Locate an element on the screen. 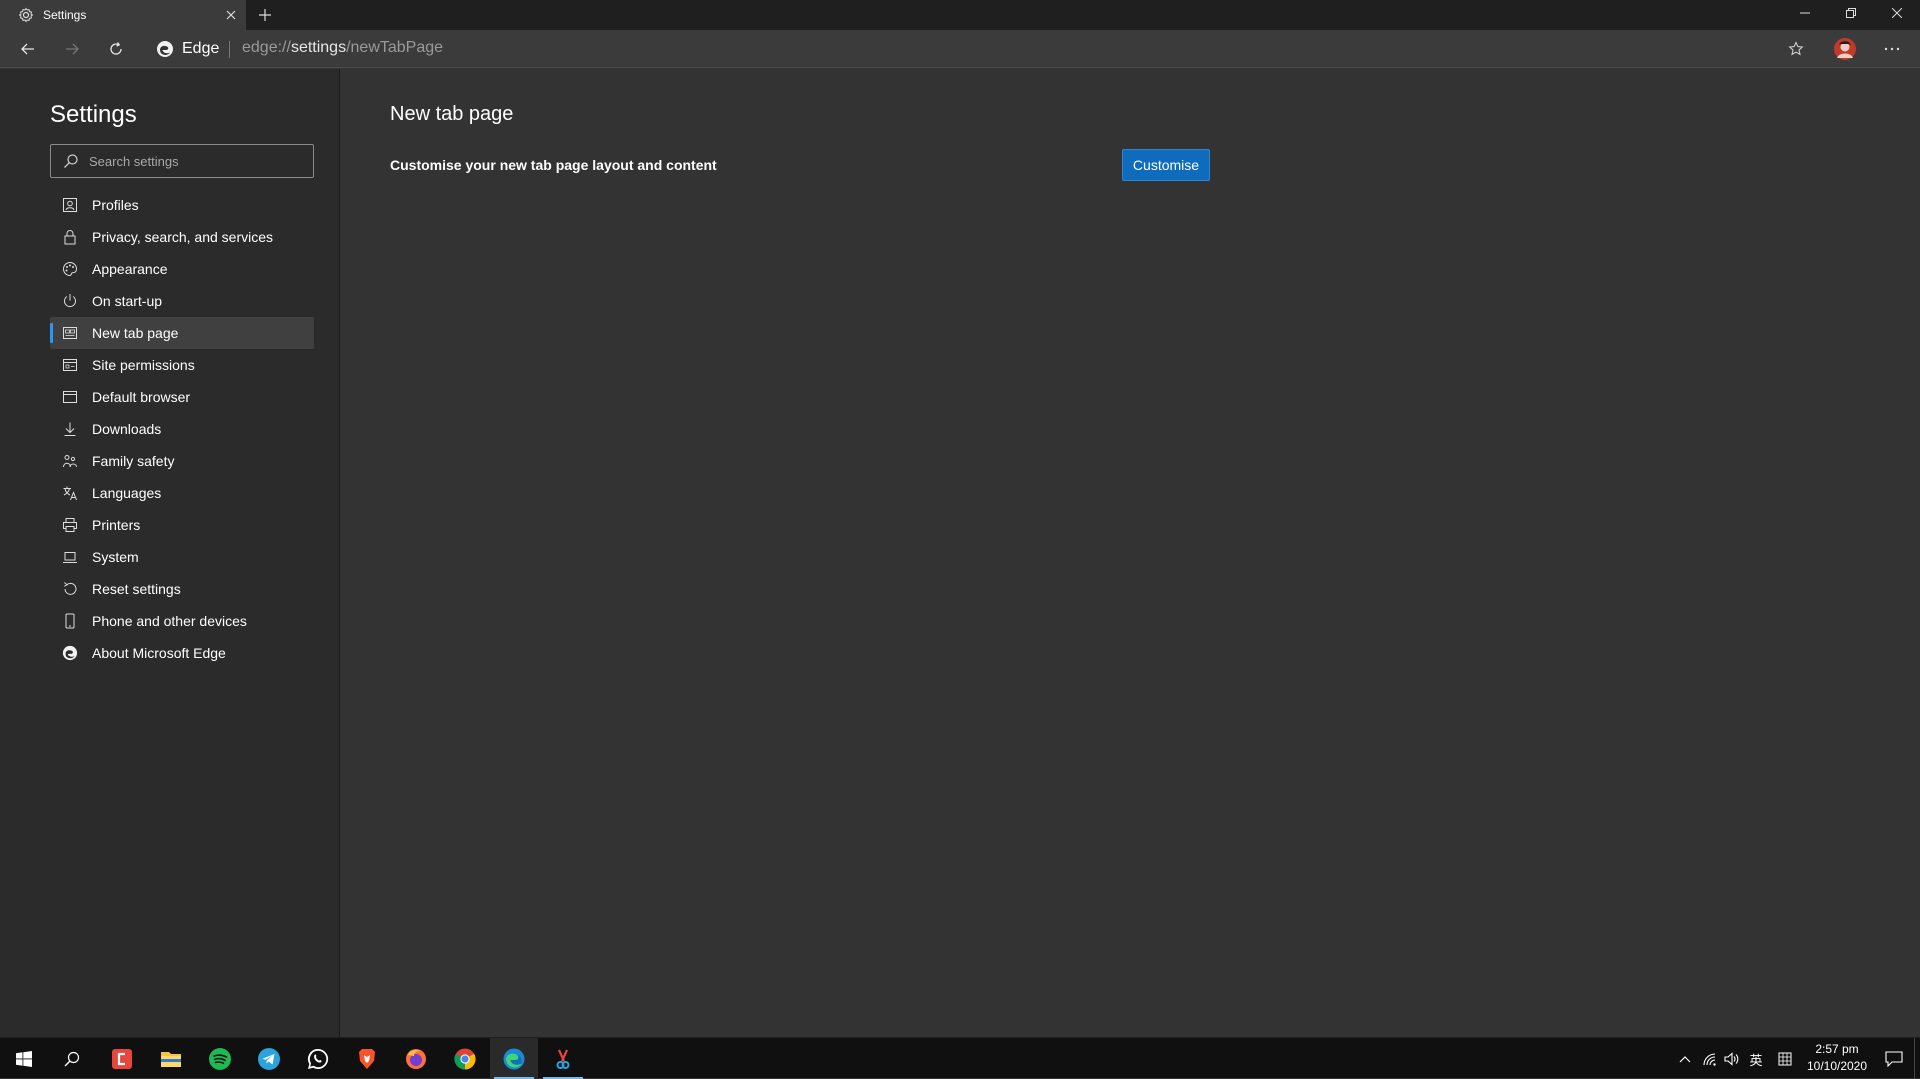 This screenshot has height=1079, width=1920. browser-window-icon is located at coordinates (70, 397).